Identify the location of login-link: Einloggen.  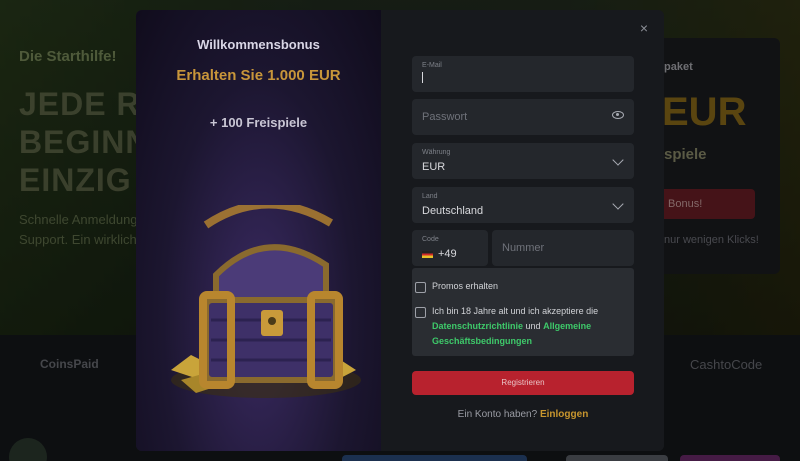
(564, 414).